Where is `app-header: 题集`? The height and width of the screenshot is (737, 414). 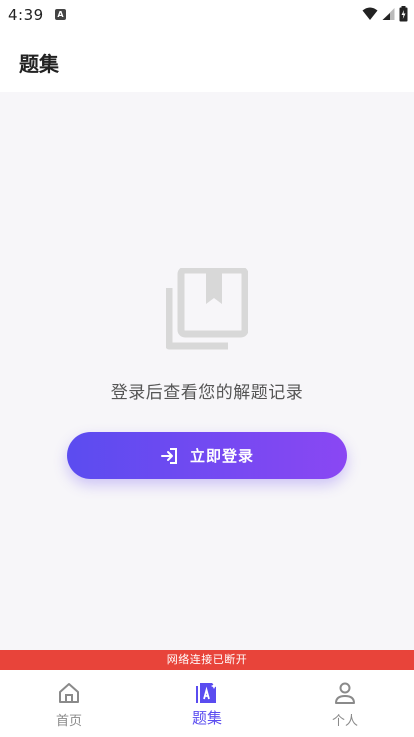
app-header: 题集 is located at coordinates (207, 61).